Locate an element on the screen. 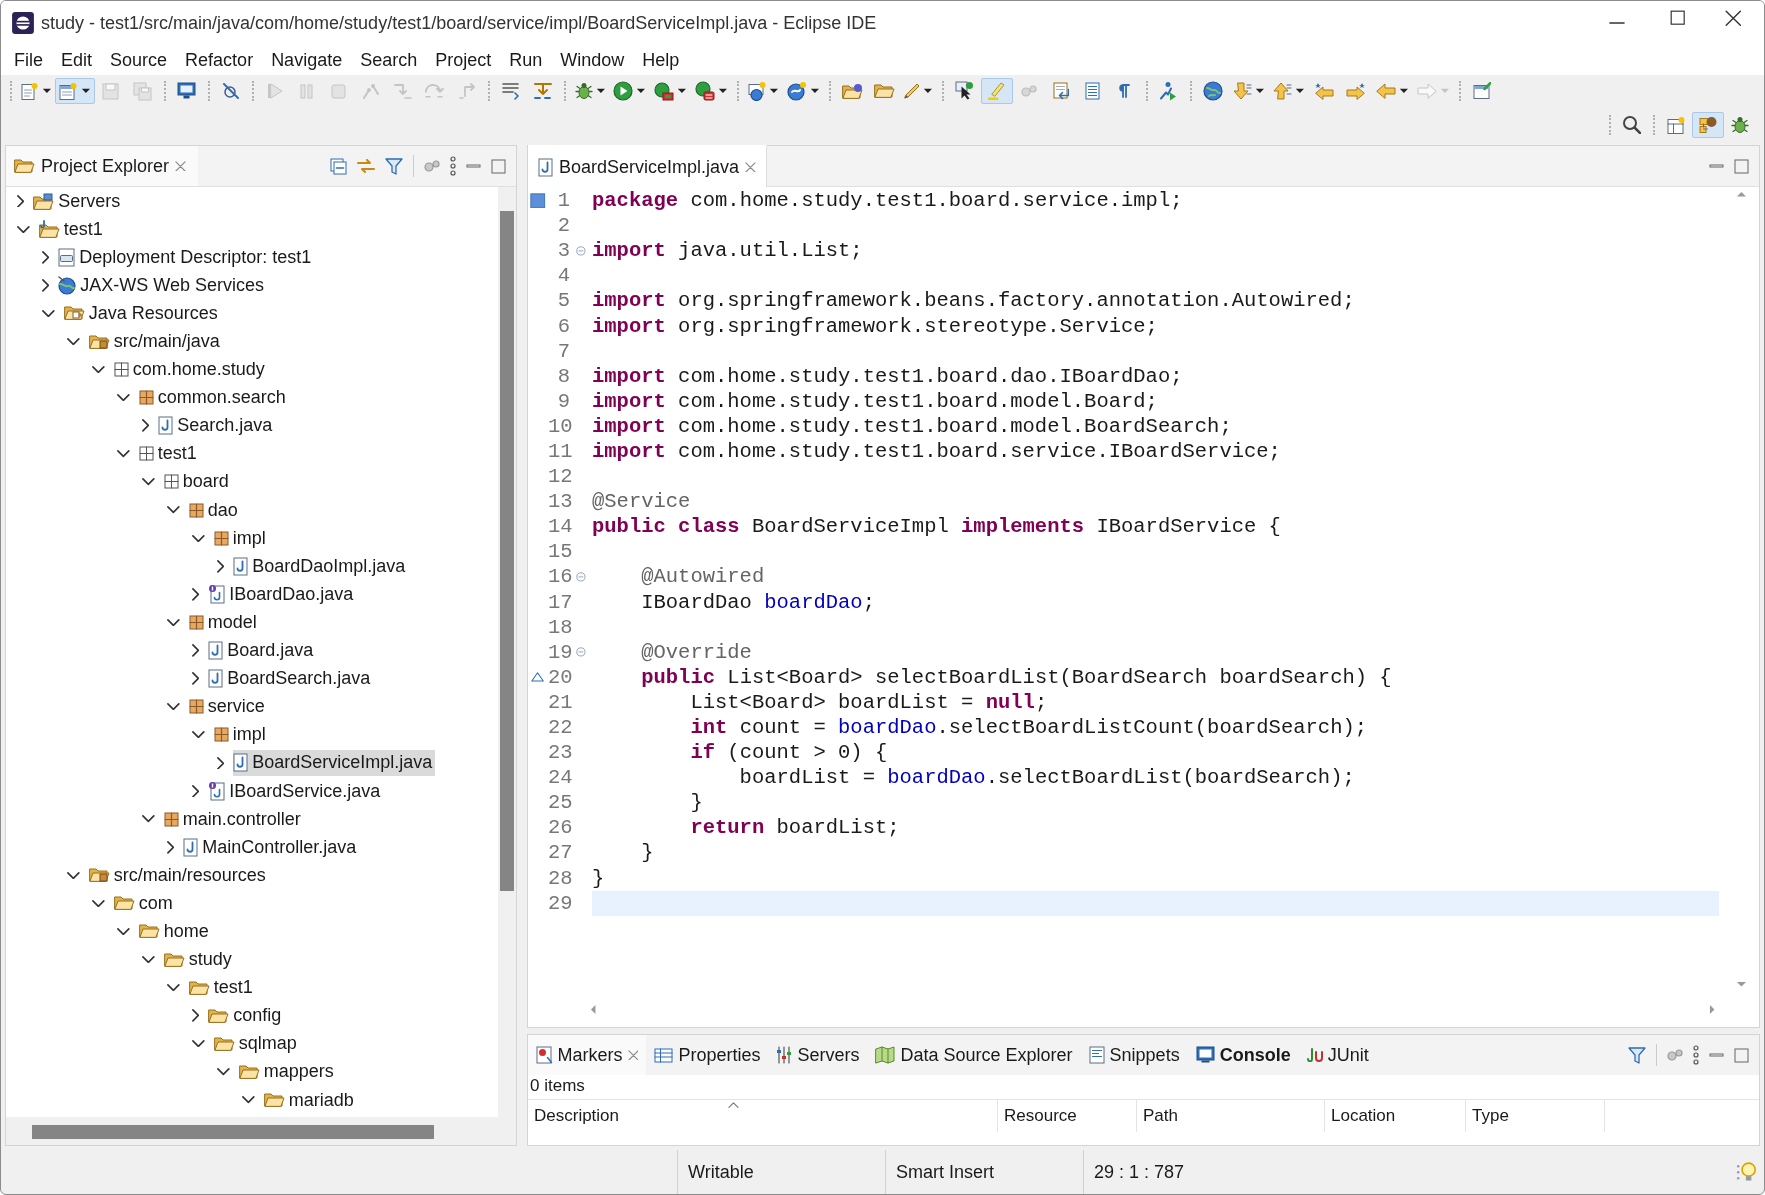 Image resolution: width=1765 pixels, height=1195 pixels. tree-item: service is located at coordinates (228, 706).